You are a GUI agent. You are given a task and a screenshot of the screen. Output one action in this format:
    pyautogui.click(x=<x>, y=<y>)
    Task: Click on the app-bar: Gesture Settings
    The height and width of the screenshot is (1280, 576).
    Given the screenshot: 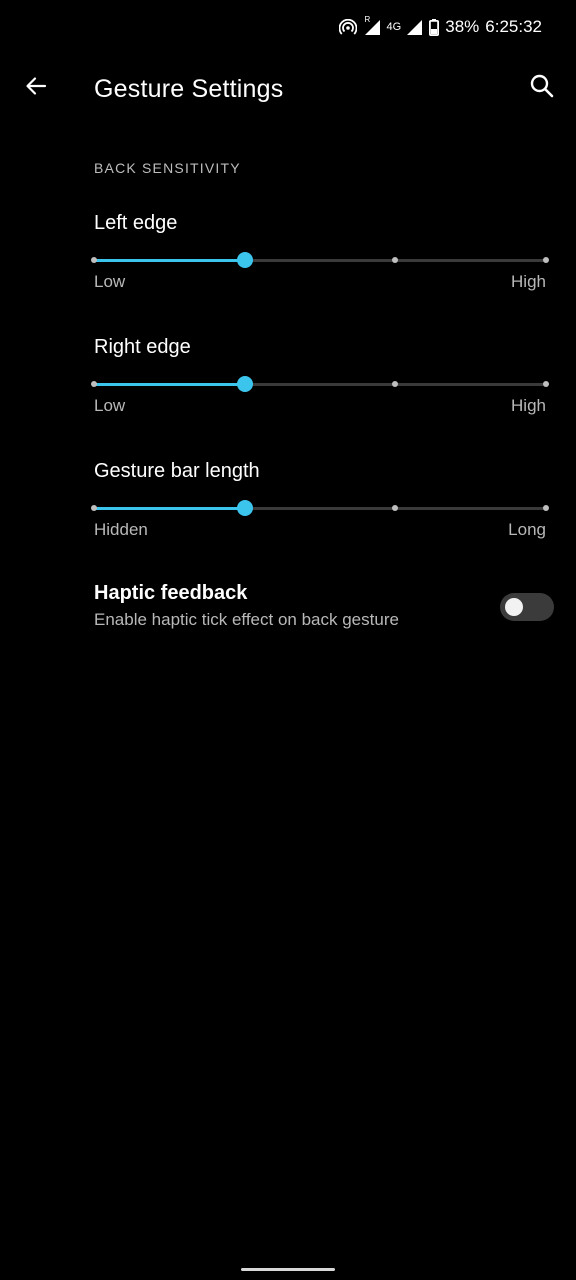 What is the action you would take?
    pyautogui.click(x=288, y=91)
    